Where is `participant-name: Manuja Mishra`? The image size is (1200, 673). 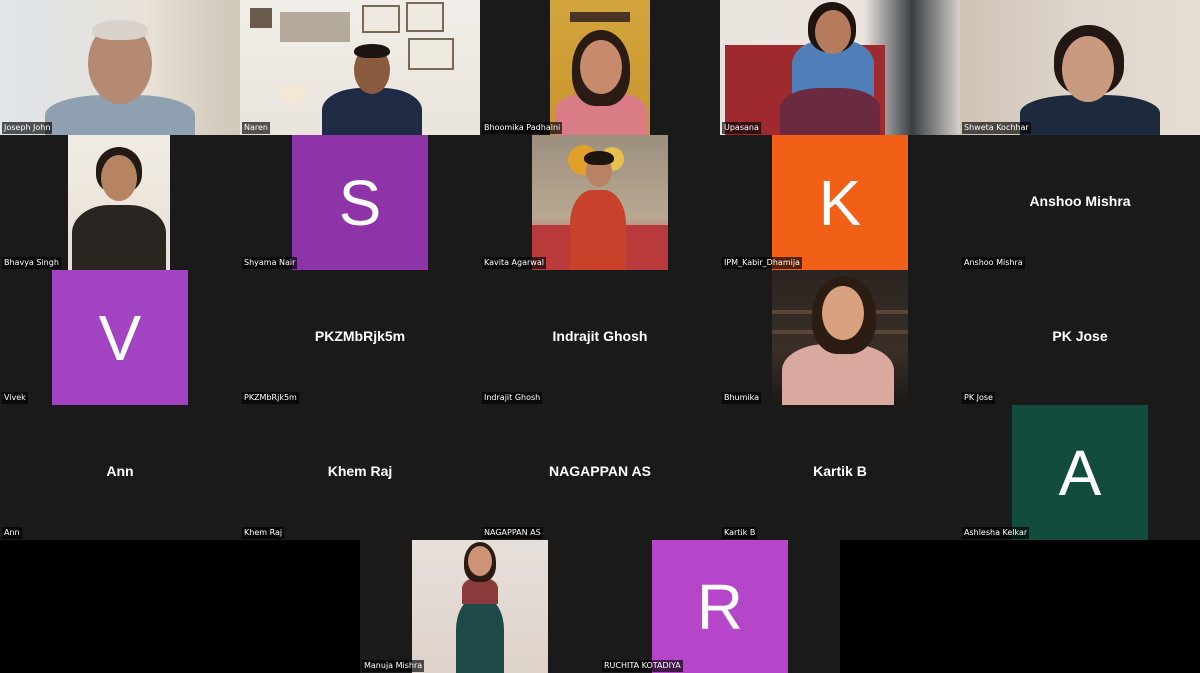 participant-name: Manuja Mishra is located at coordinates (393, 666).